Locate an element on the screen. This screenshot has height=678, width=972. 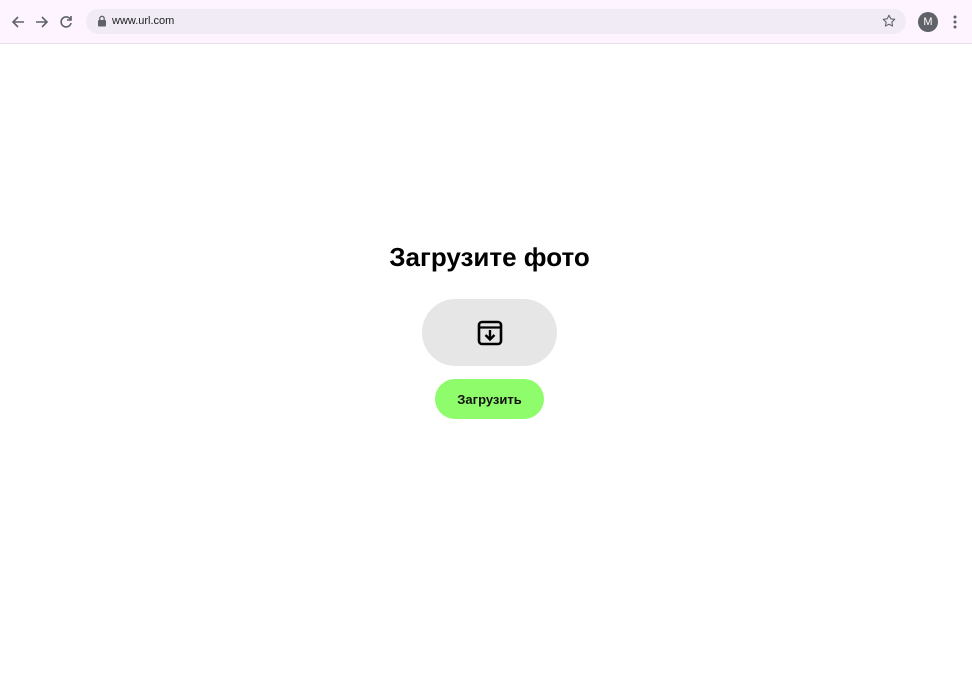
page-title: Загрузите фото is located at coordinates (489, 257).